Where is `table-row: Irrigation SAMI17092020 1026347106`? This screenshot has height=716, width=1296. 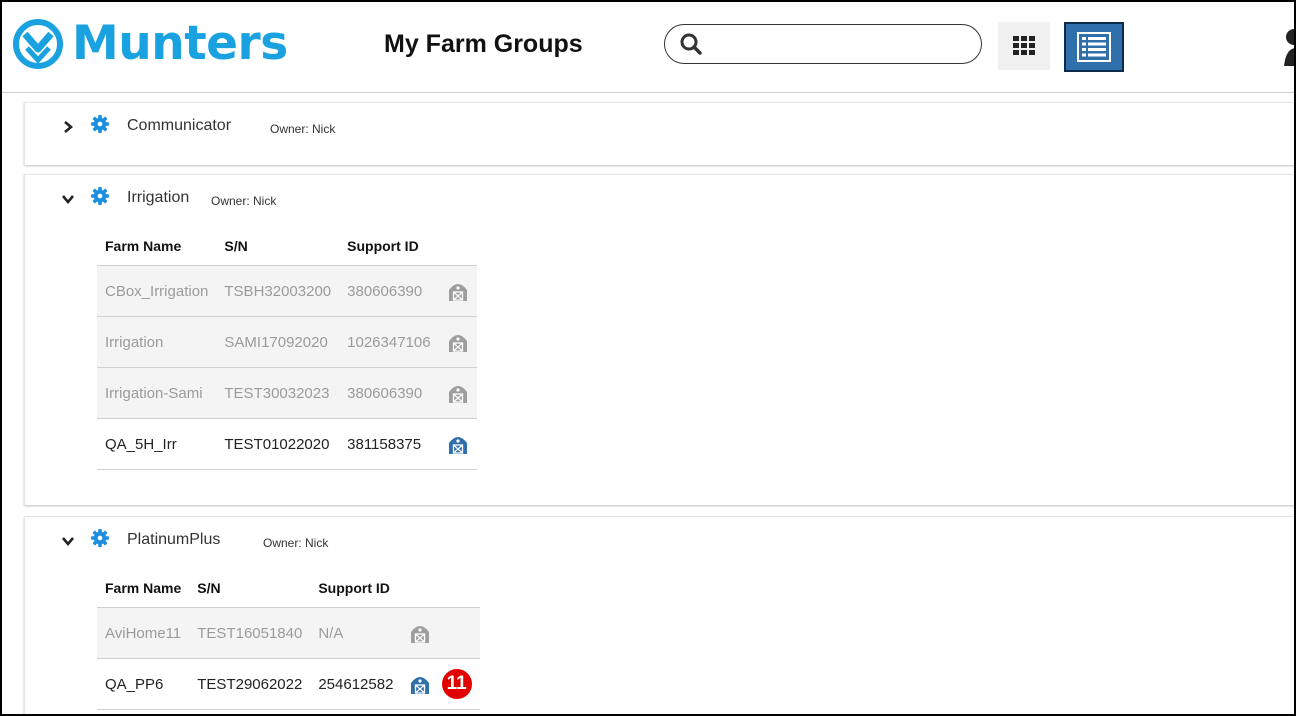
table-row: Irrigation SAMI17092020 1026347106 is located at coordinates (287, 342).